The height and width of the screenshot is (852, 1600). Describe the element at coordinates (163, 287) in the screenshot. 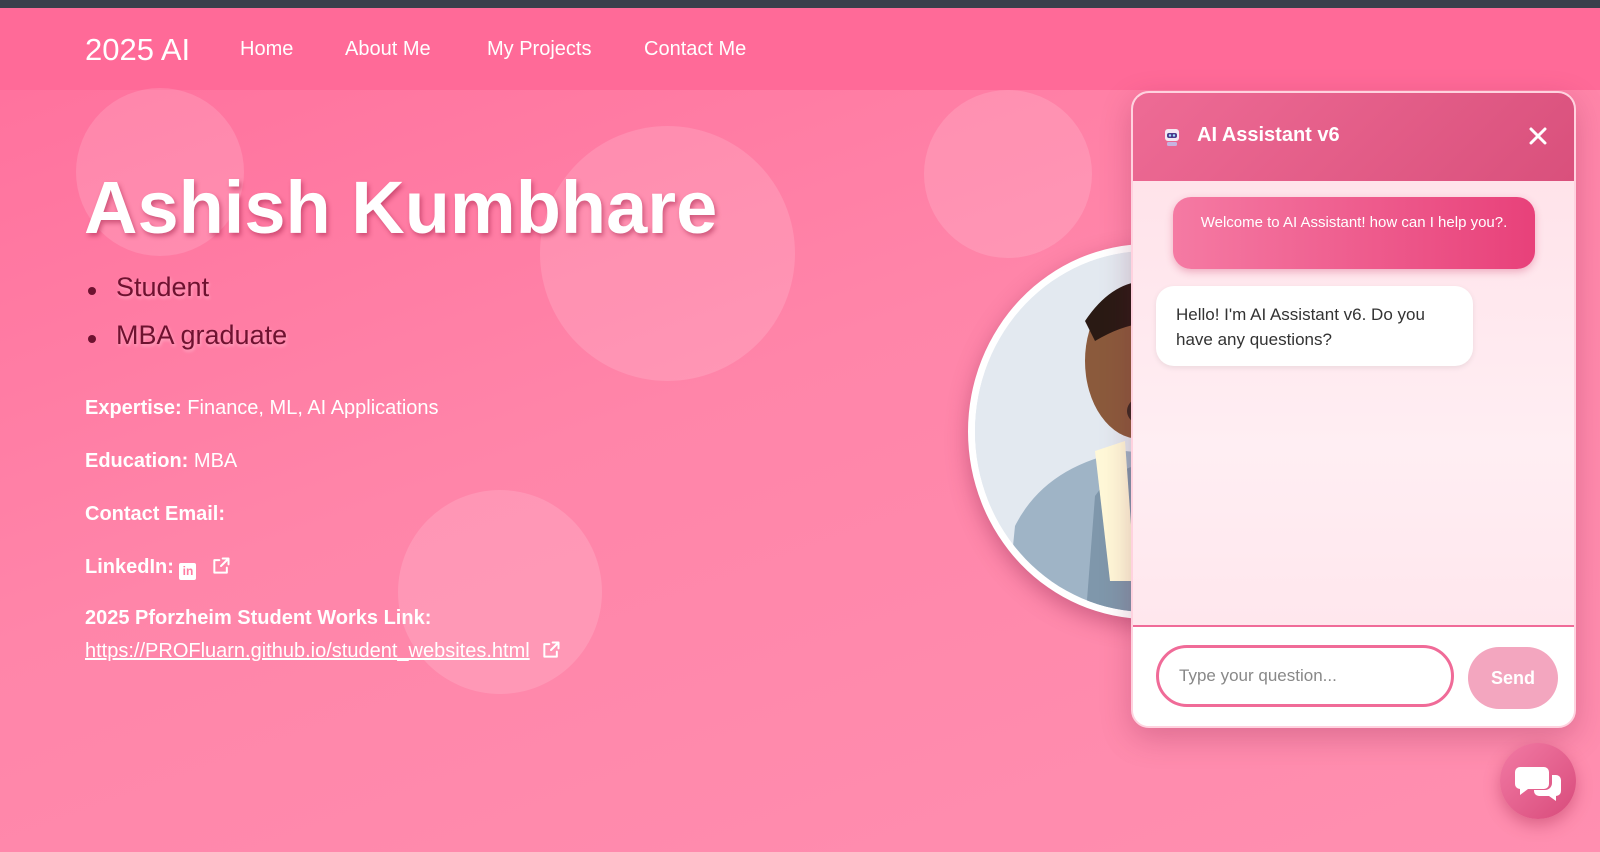

I see `role-label: Student` at that location.